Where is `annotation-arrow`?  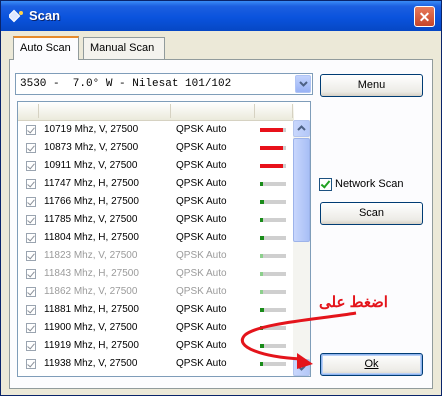
annotation-arrow is located at coordinates (299, 340).